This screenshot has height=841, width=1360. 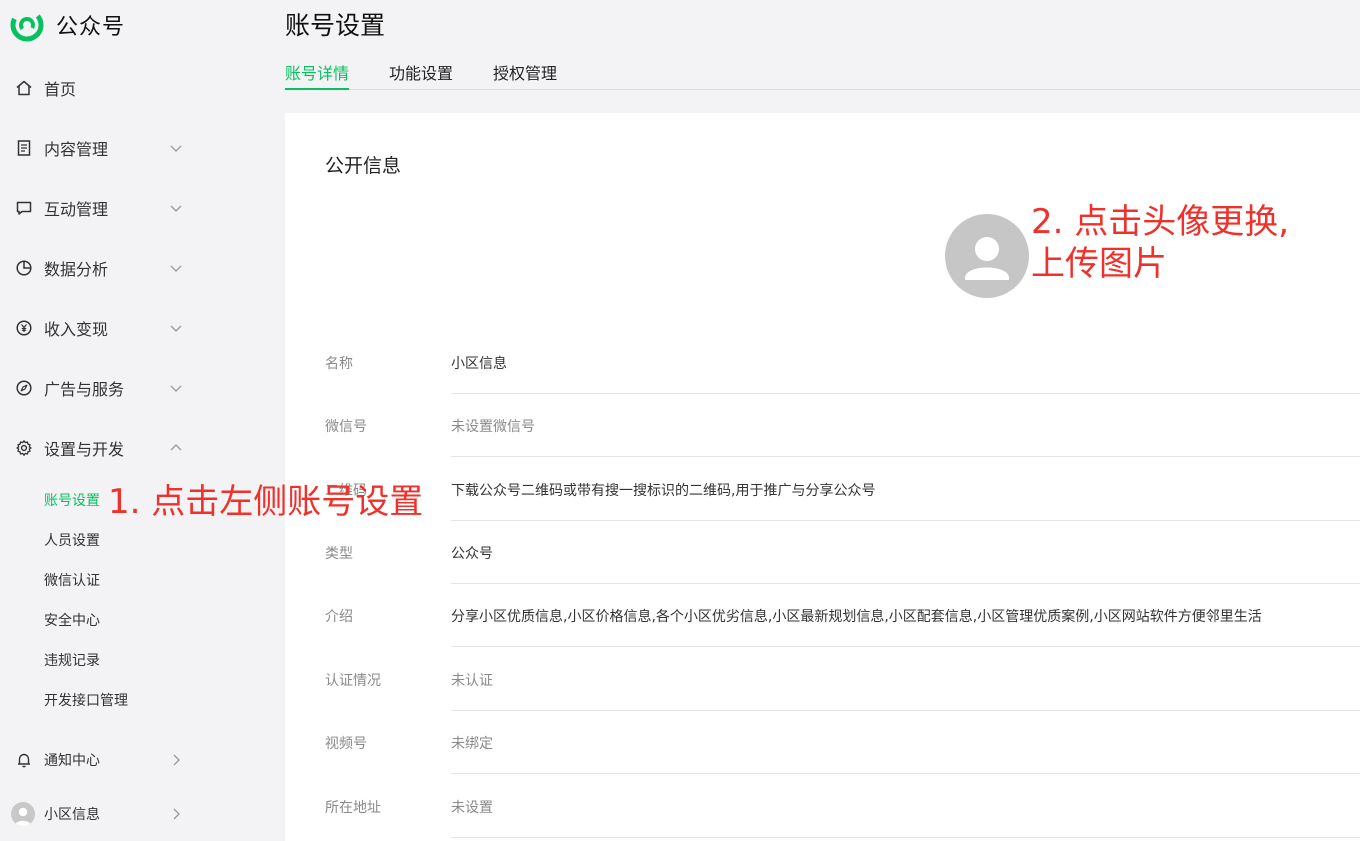 What do you see at coordinates (353, 807) in the screenshot?
I see `row-label: 所在地址` at bounding box center [353, 807].